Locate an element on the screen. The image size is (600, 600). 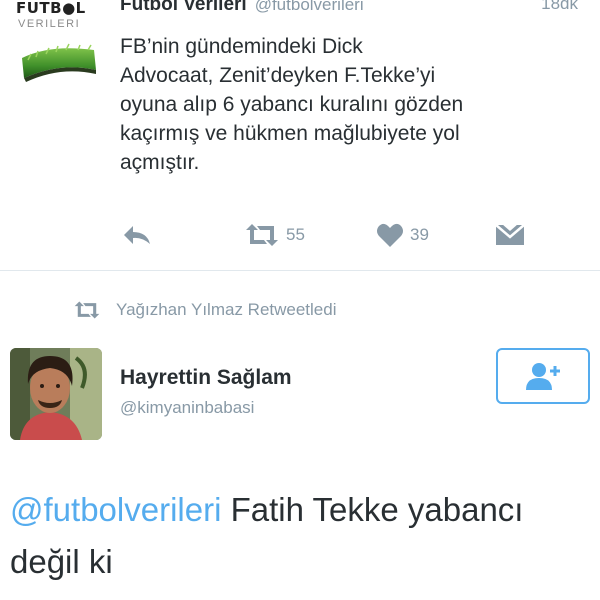
futbol-verileri-avatar: FUTB●L VERILERI is located at coordinates (57, 45).